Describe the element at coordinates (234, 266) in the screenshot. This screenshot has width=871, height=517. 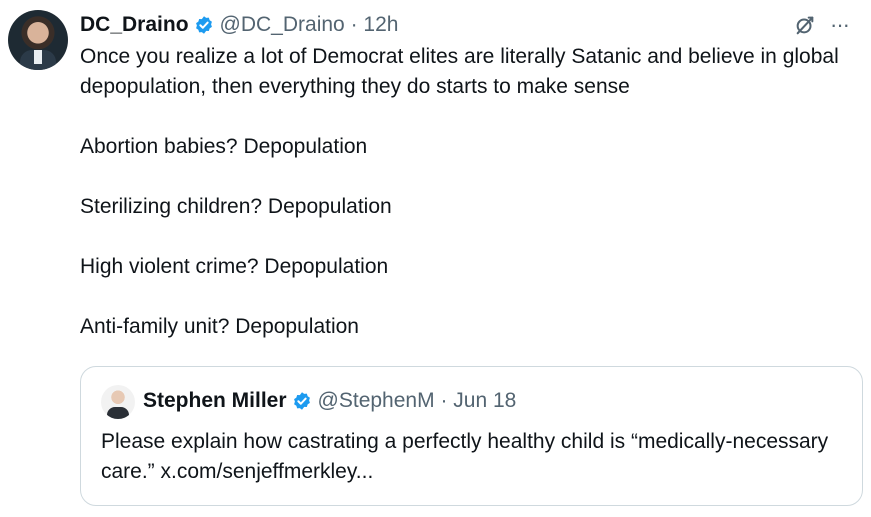
I see `tweet-paragraph: High violent crime? Depopulation` at that location.